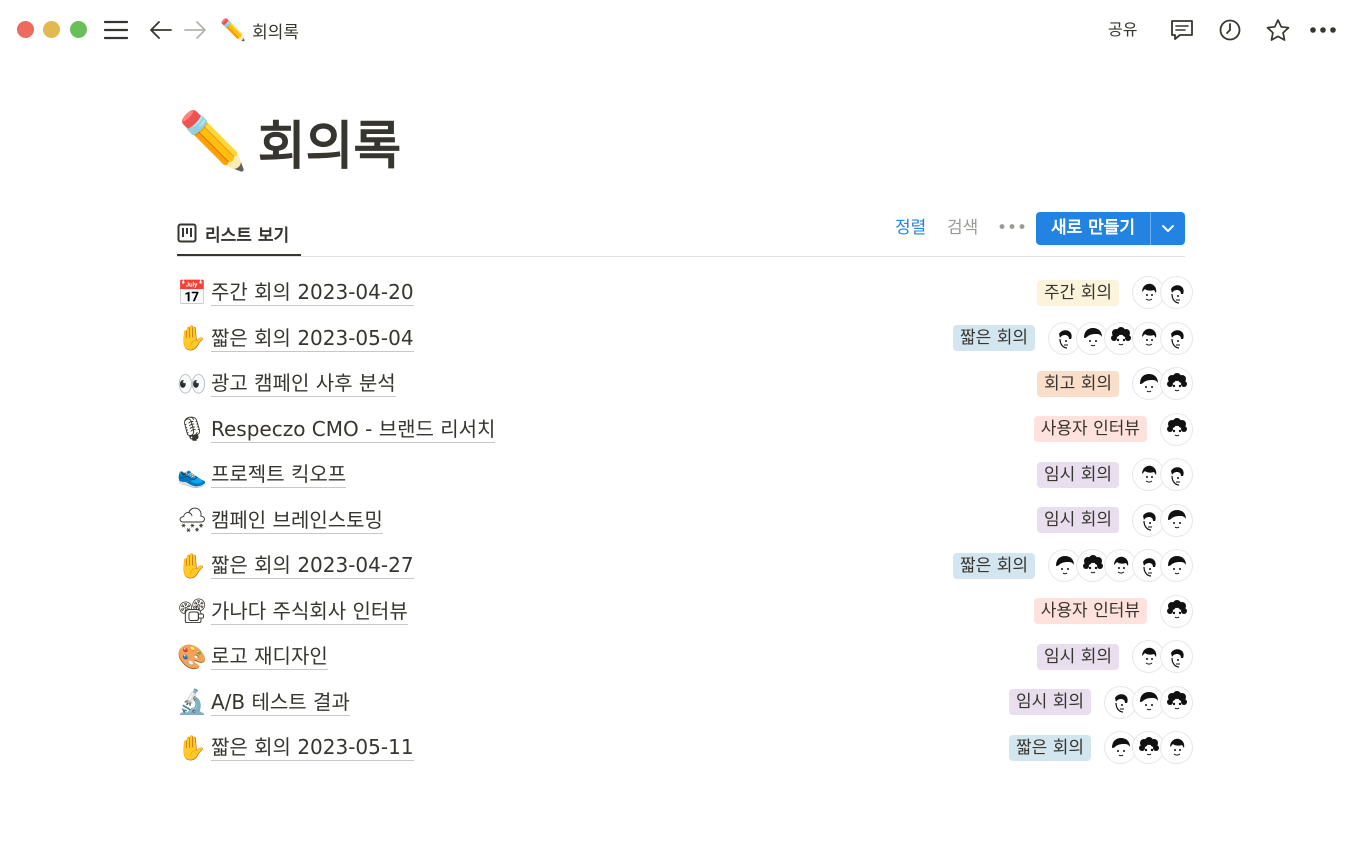  I want to click on list-item: 👟 프로젝트 킥오프 임시 회의, so click(684, 475).